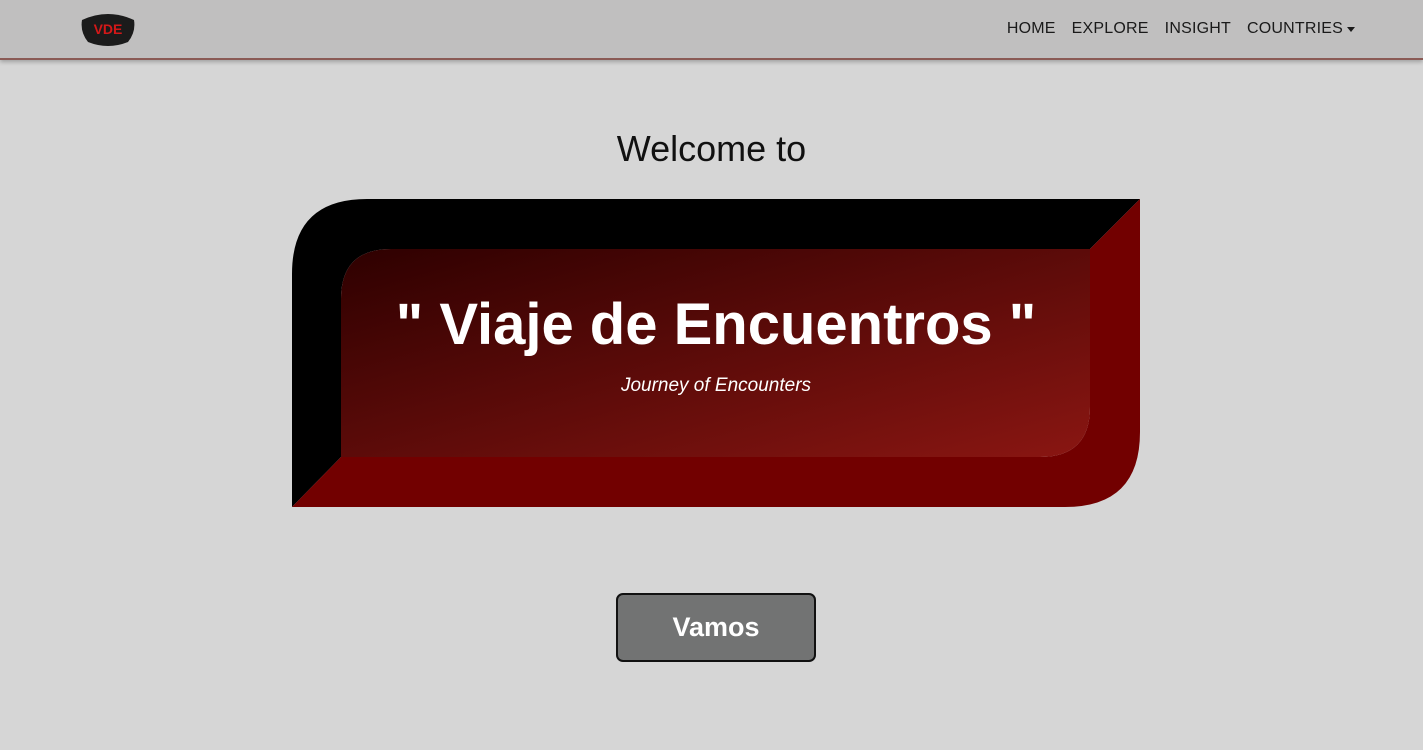 This screenshot has height=750, width=1423. I want to click on nav-insight-link: INSIGHT, so click(1198, 29).